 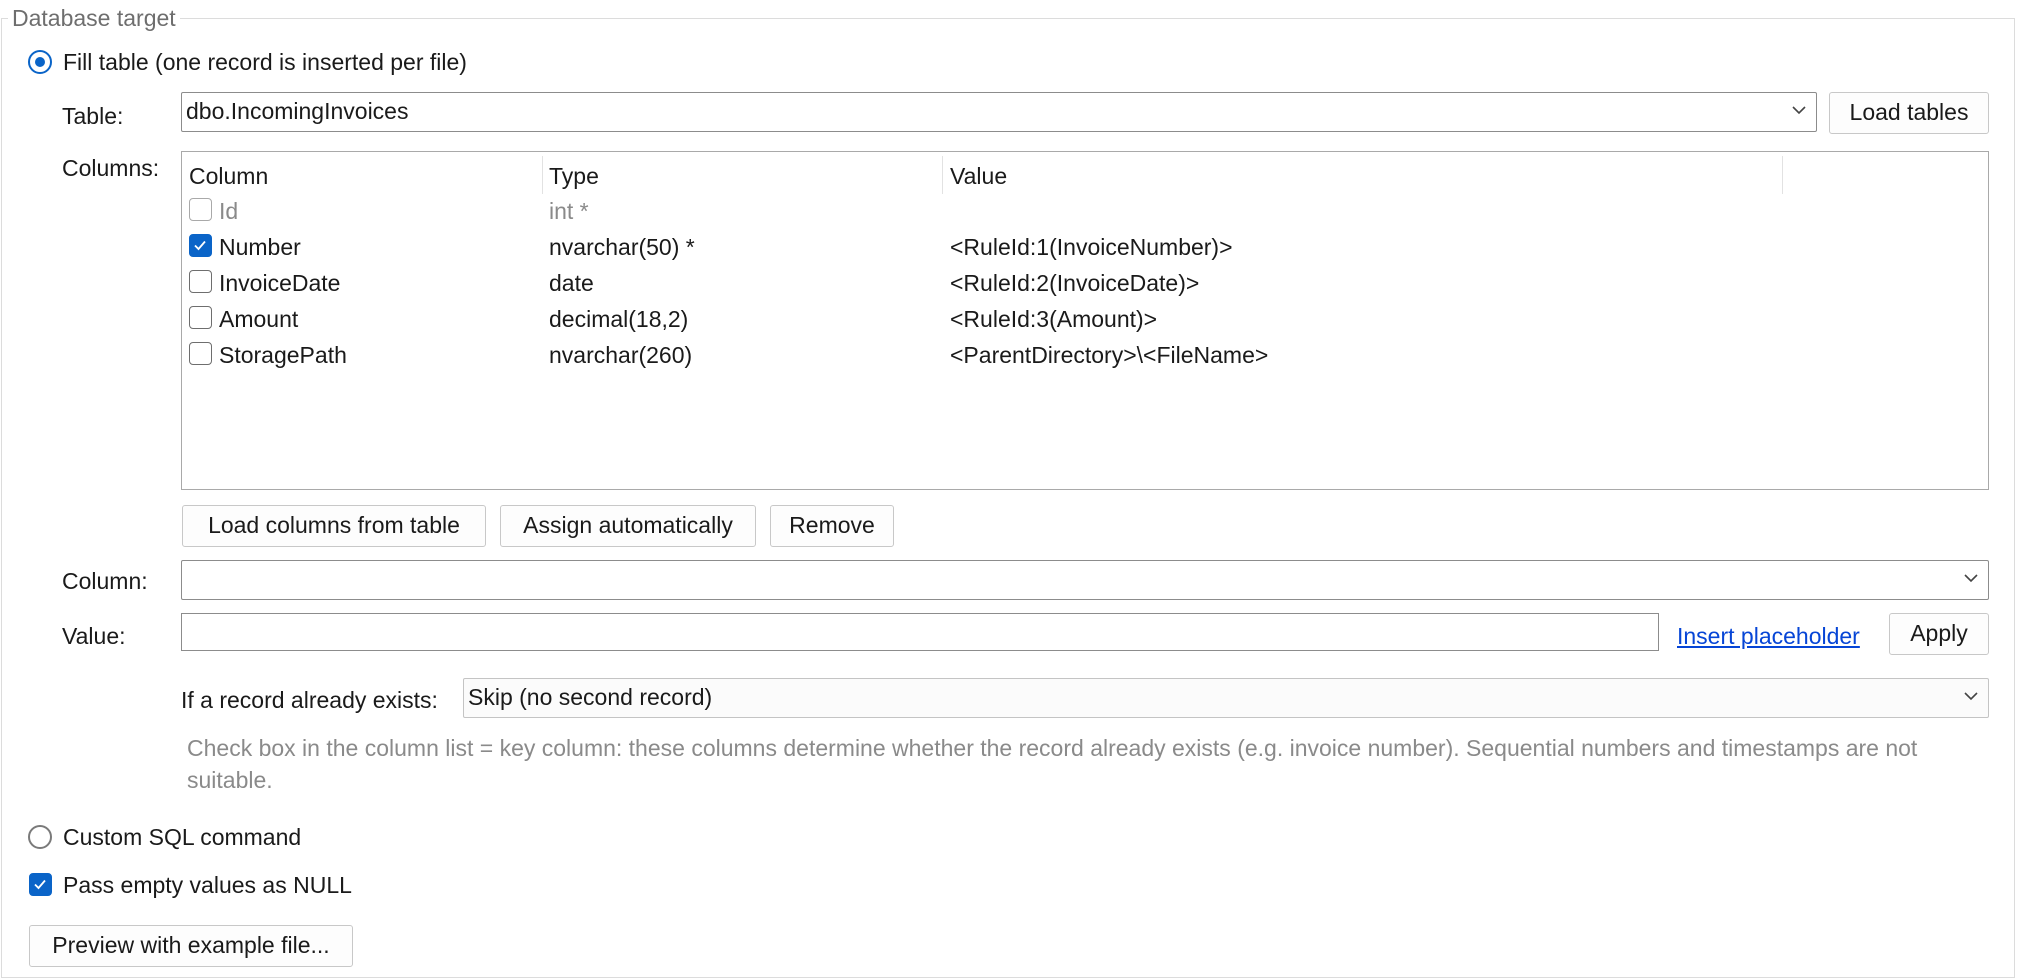 I want to click on value-input, so click(x=920, y=632).